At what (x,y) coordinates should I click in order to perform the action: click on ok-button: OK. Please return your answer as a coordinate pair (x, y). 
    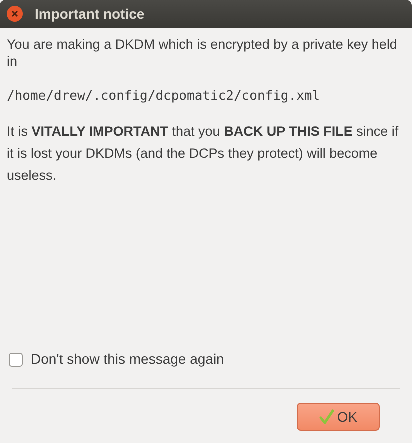
    Looking at the image, I should click on (338, 417).